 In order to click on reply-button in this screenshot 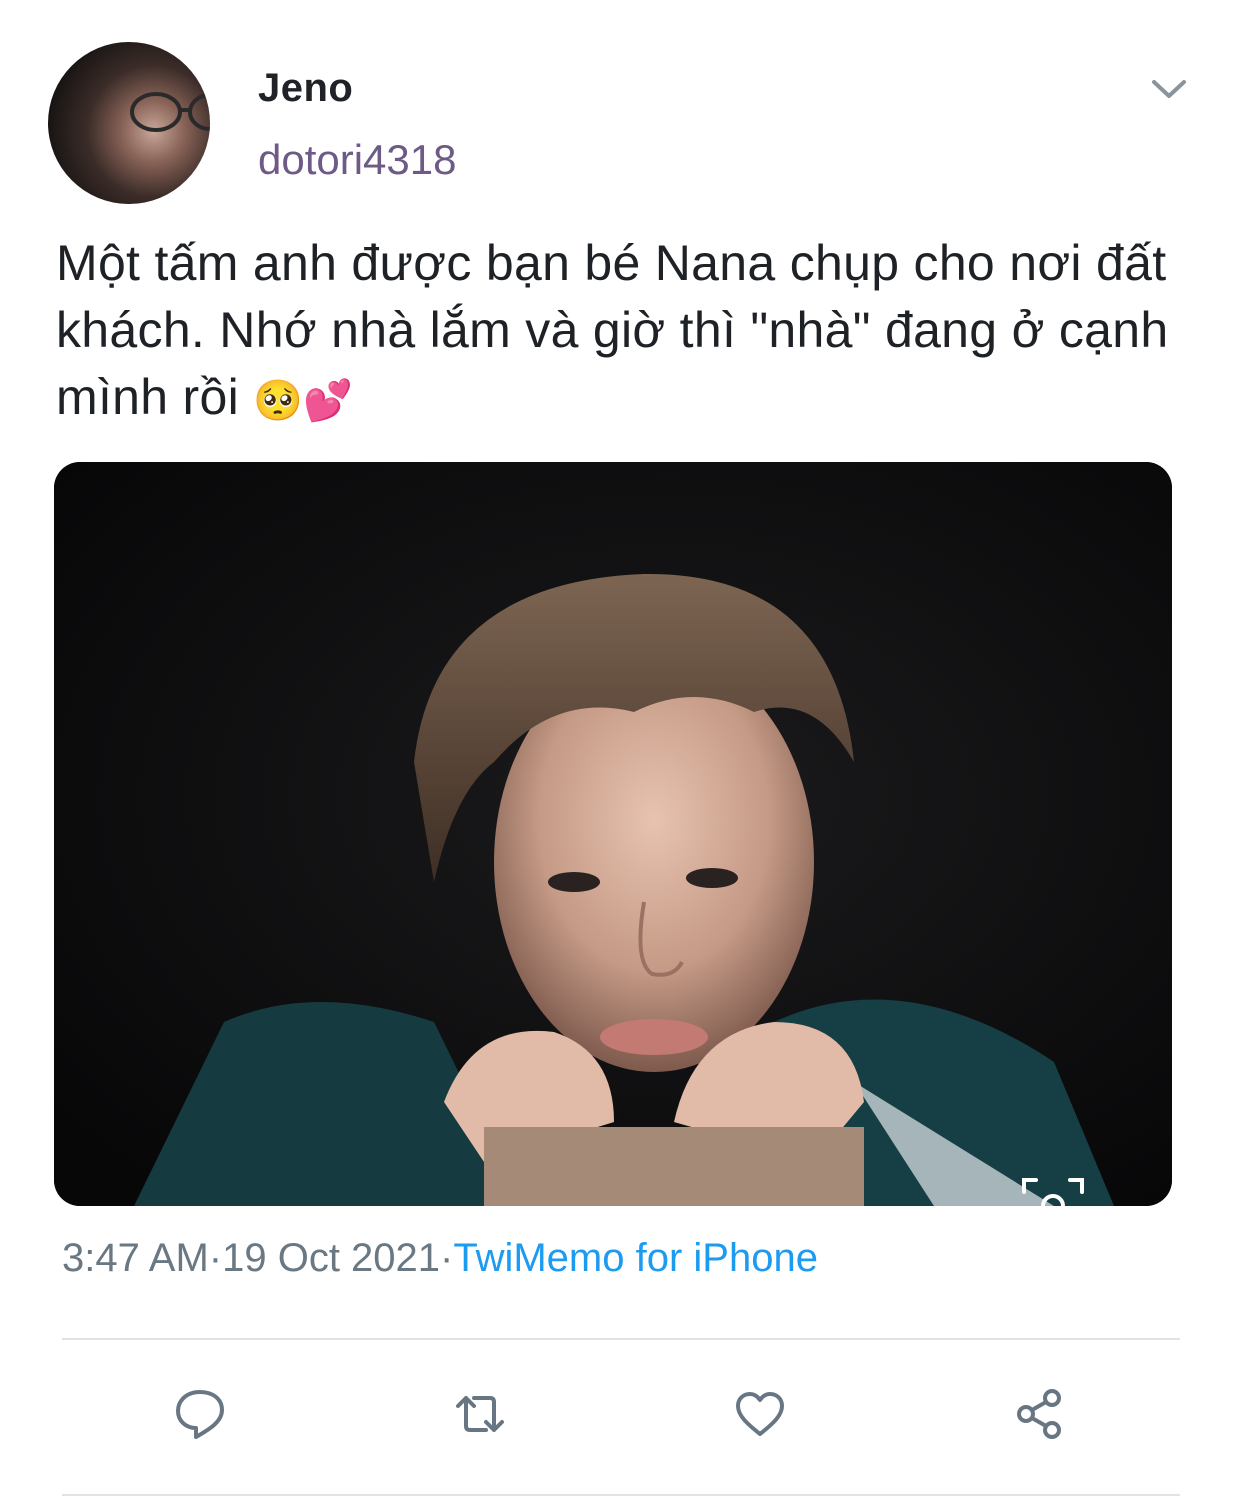, I will do `click(200, 1414)`.